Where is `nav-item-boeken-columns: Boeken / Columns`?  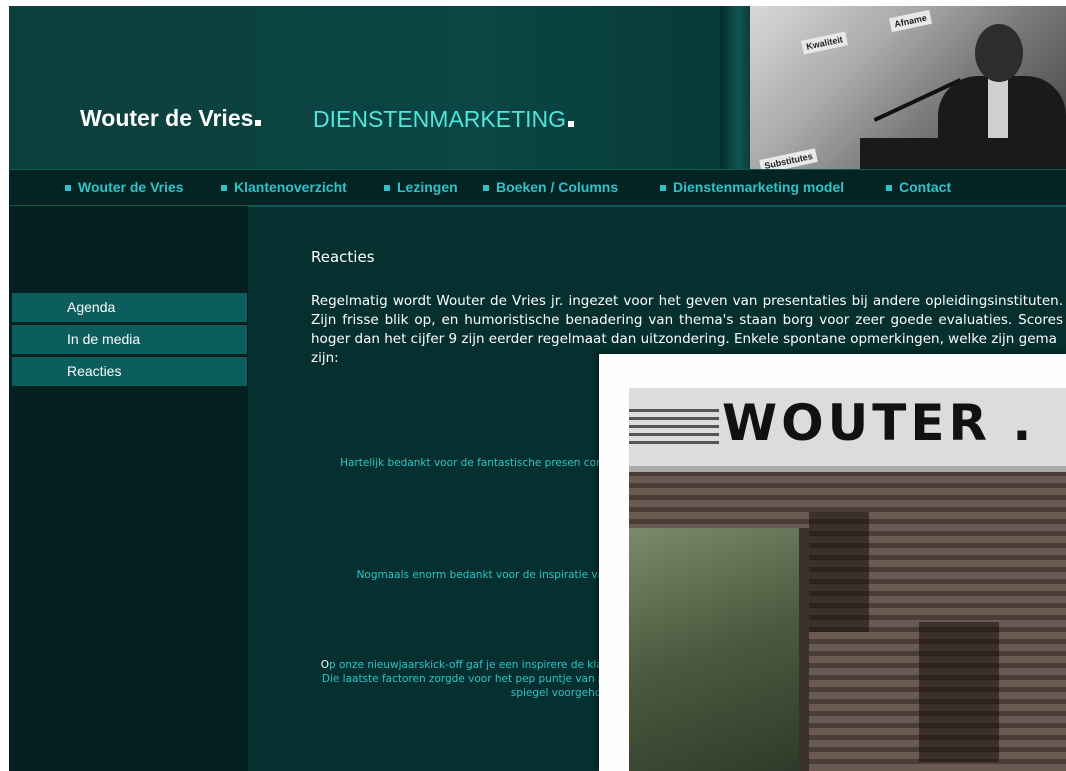
nav-item-boeken-columns: Boeken / Columns is located at coordinates (550, 187).